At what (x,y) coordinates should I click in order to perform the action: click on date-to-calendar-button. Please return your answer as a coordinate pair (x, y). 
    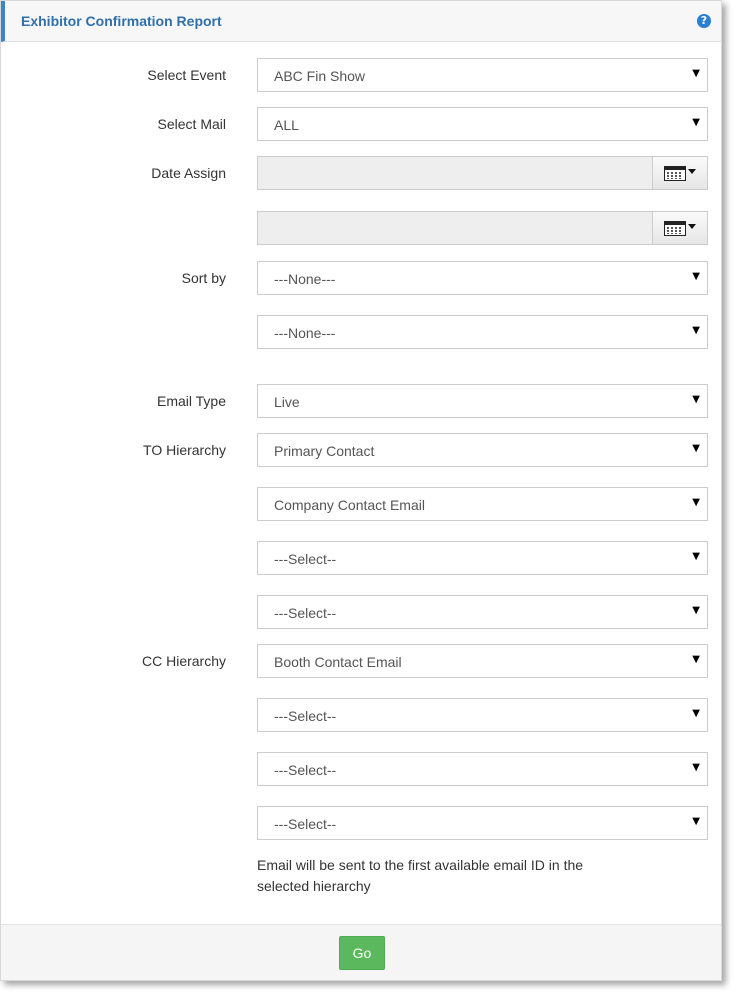
    Looking at the image, I should click on (680, 228).